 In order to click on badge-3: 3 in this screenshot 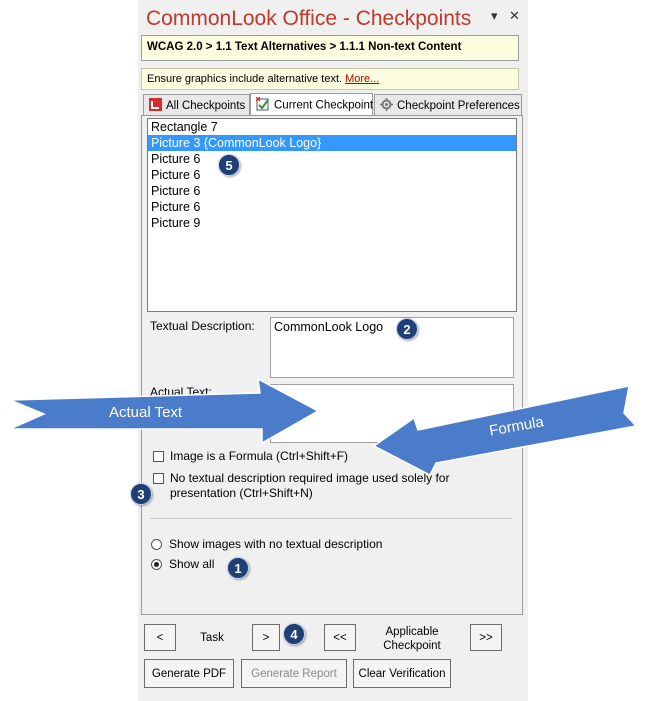, I will do `click(141, 494)`.